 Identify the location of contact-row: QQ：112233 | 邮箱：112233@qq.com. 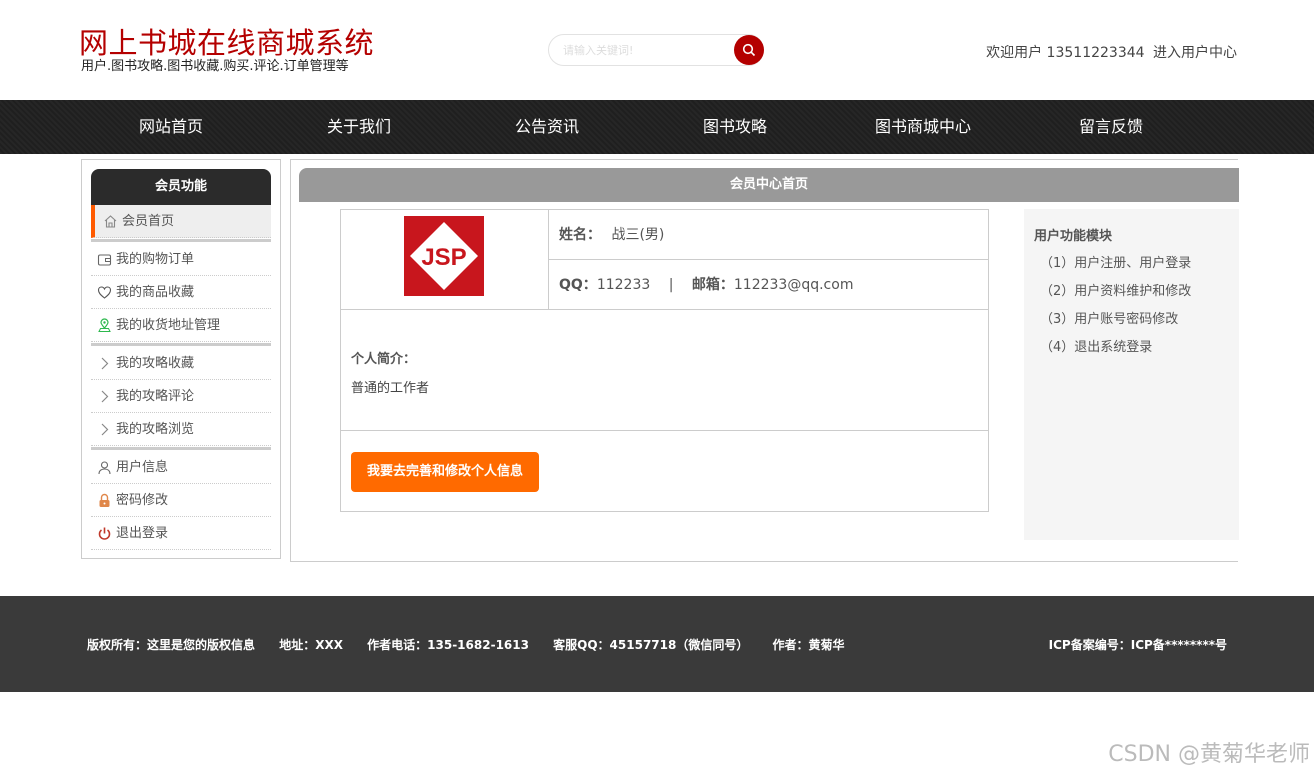
(768, 285).